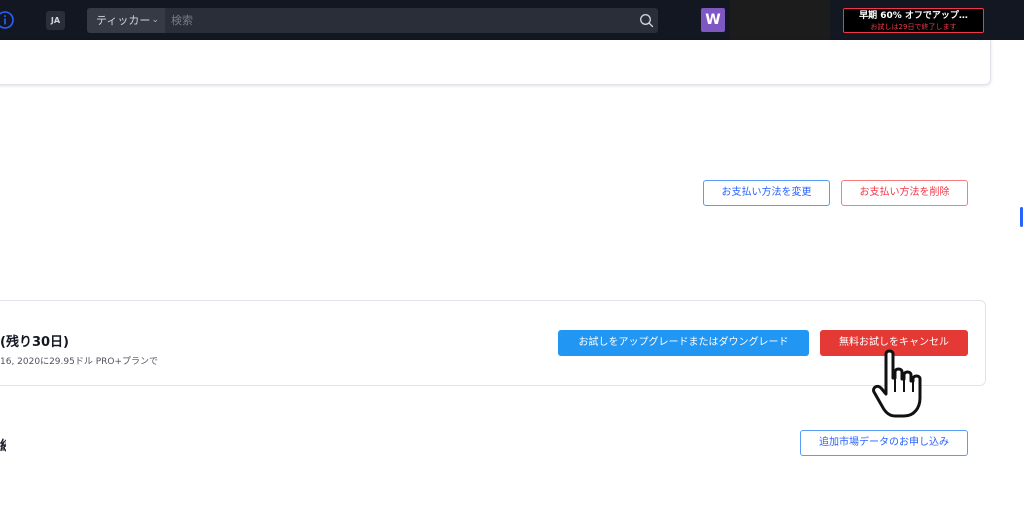 This screenshot has height=512, width=1024. What do you see at coordinates (904, 193) in the screenshot?
I see `delete-payment-method-button: お支払い方法を削除` at bounding box center [904, 193].